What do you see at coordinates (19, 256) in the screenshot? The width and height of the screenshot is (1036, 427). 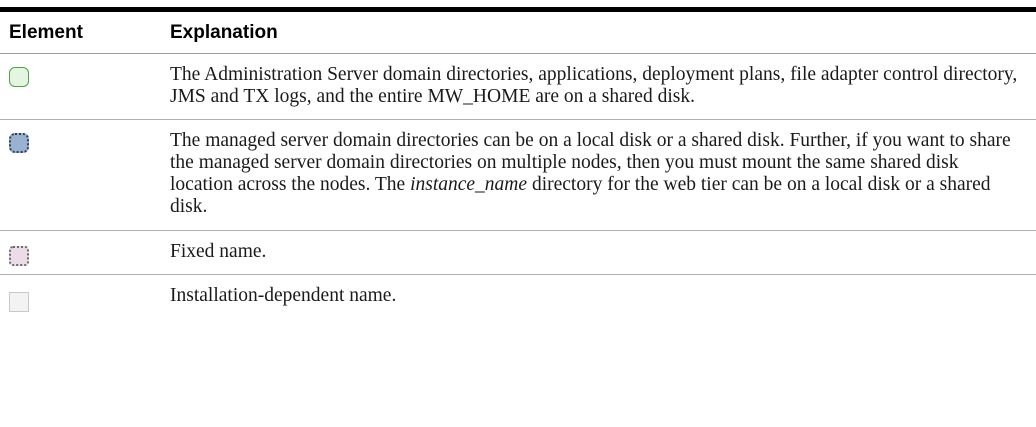 I see `fixed-name-swatch-icon` at bounding box center [19, 256].